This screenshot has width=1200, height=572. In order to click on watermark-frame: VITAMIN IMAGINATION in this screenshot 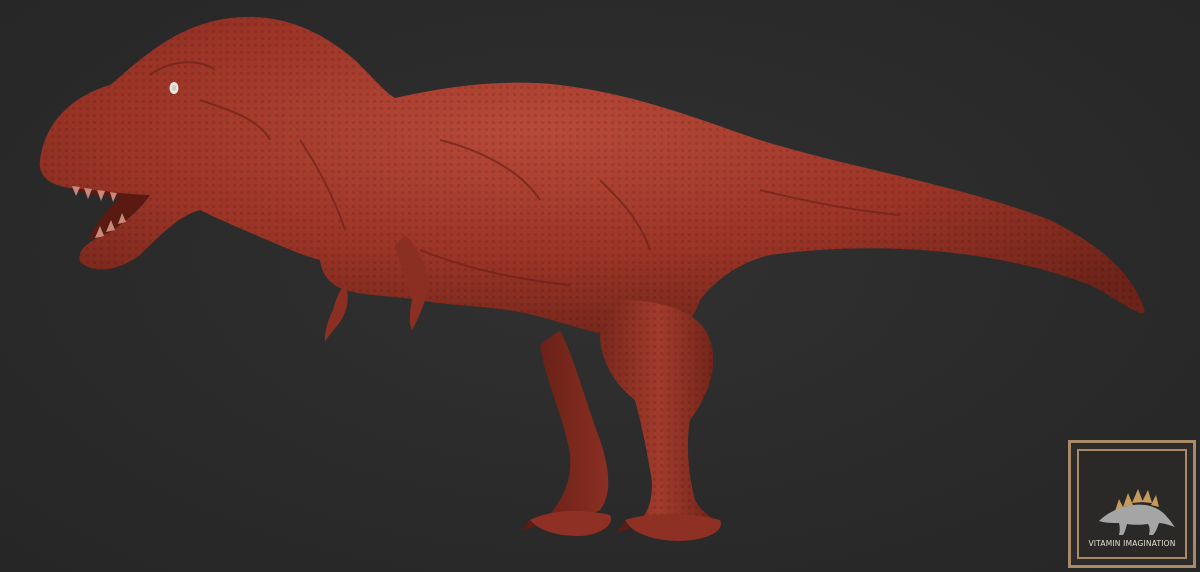, I will do `click(1132, 504)`.